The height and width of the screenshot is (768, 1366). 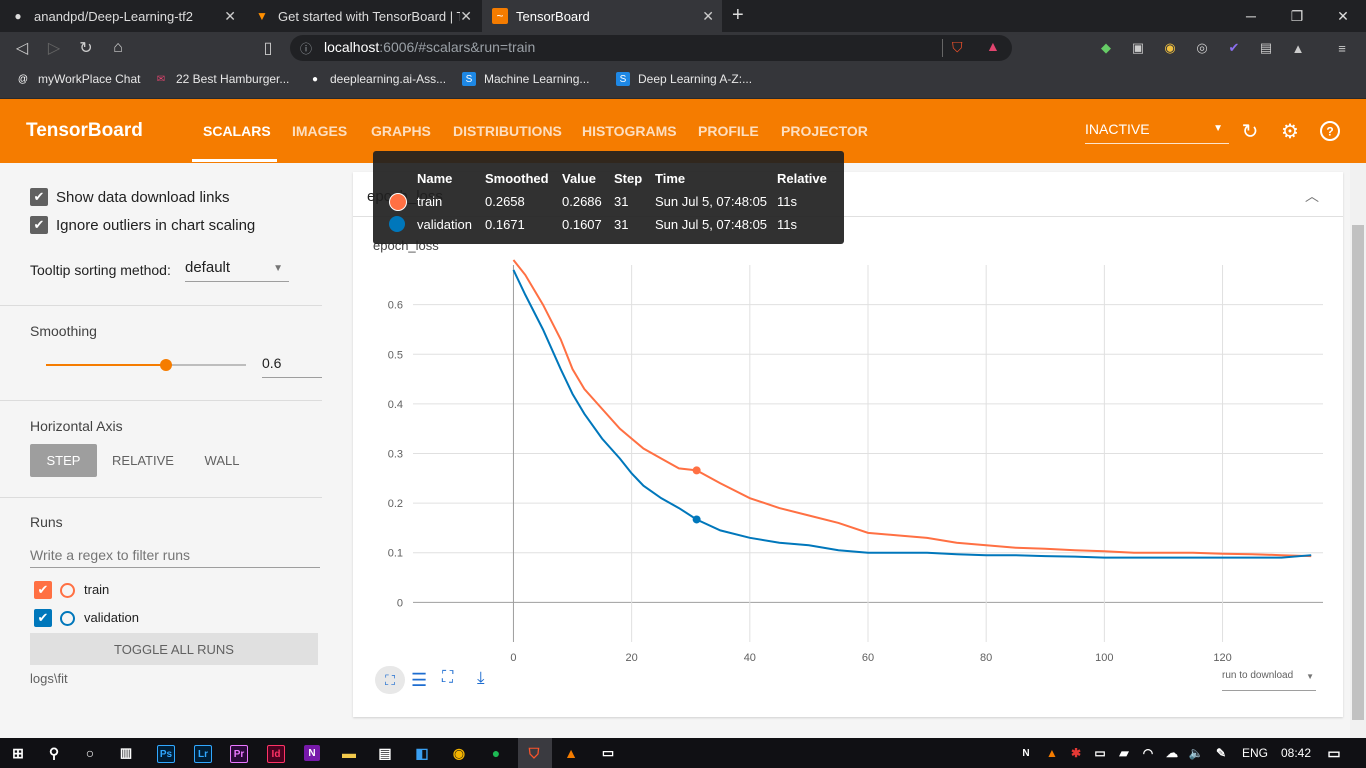 What do you see at coordinates (459, 753) in the screenshot?
I see `chrome-icon: ◉` at bounding box center [459, 753].